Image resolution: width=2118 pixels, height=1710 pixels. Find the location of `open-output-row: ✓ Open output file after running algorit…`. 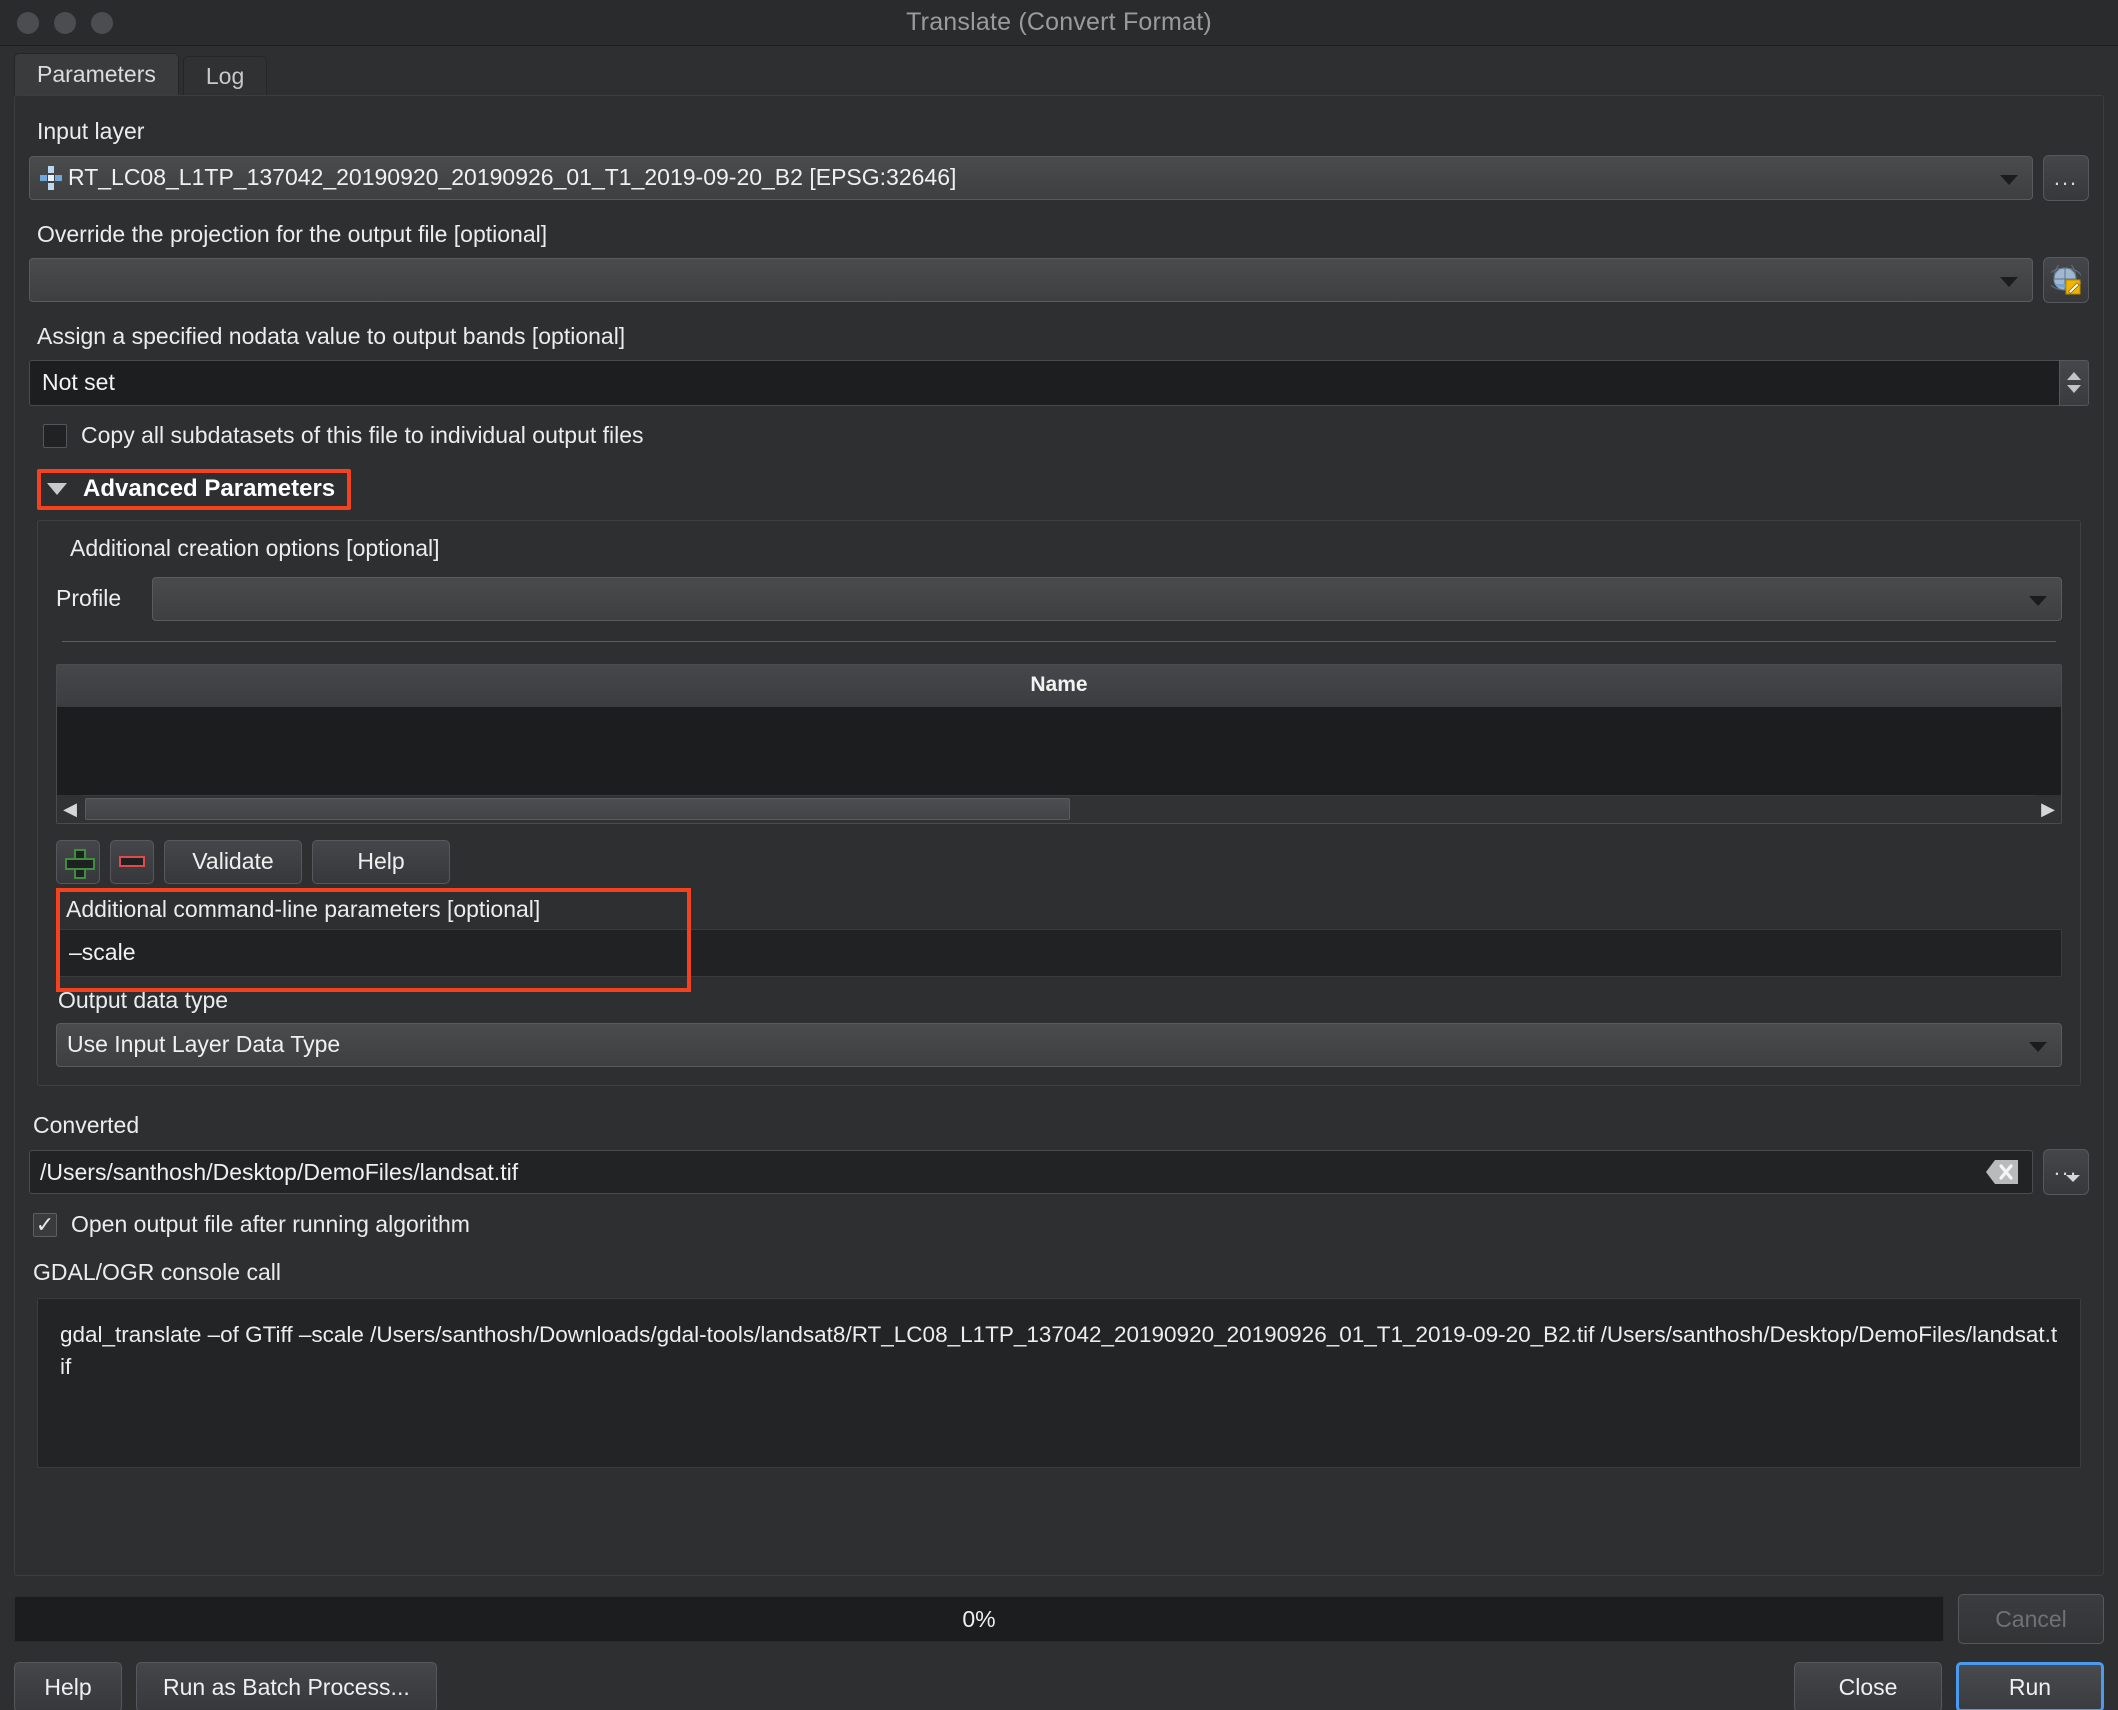

open-output-row: ✓ Open output file after running algorit… is located at coordinates (1061, 1225).